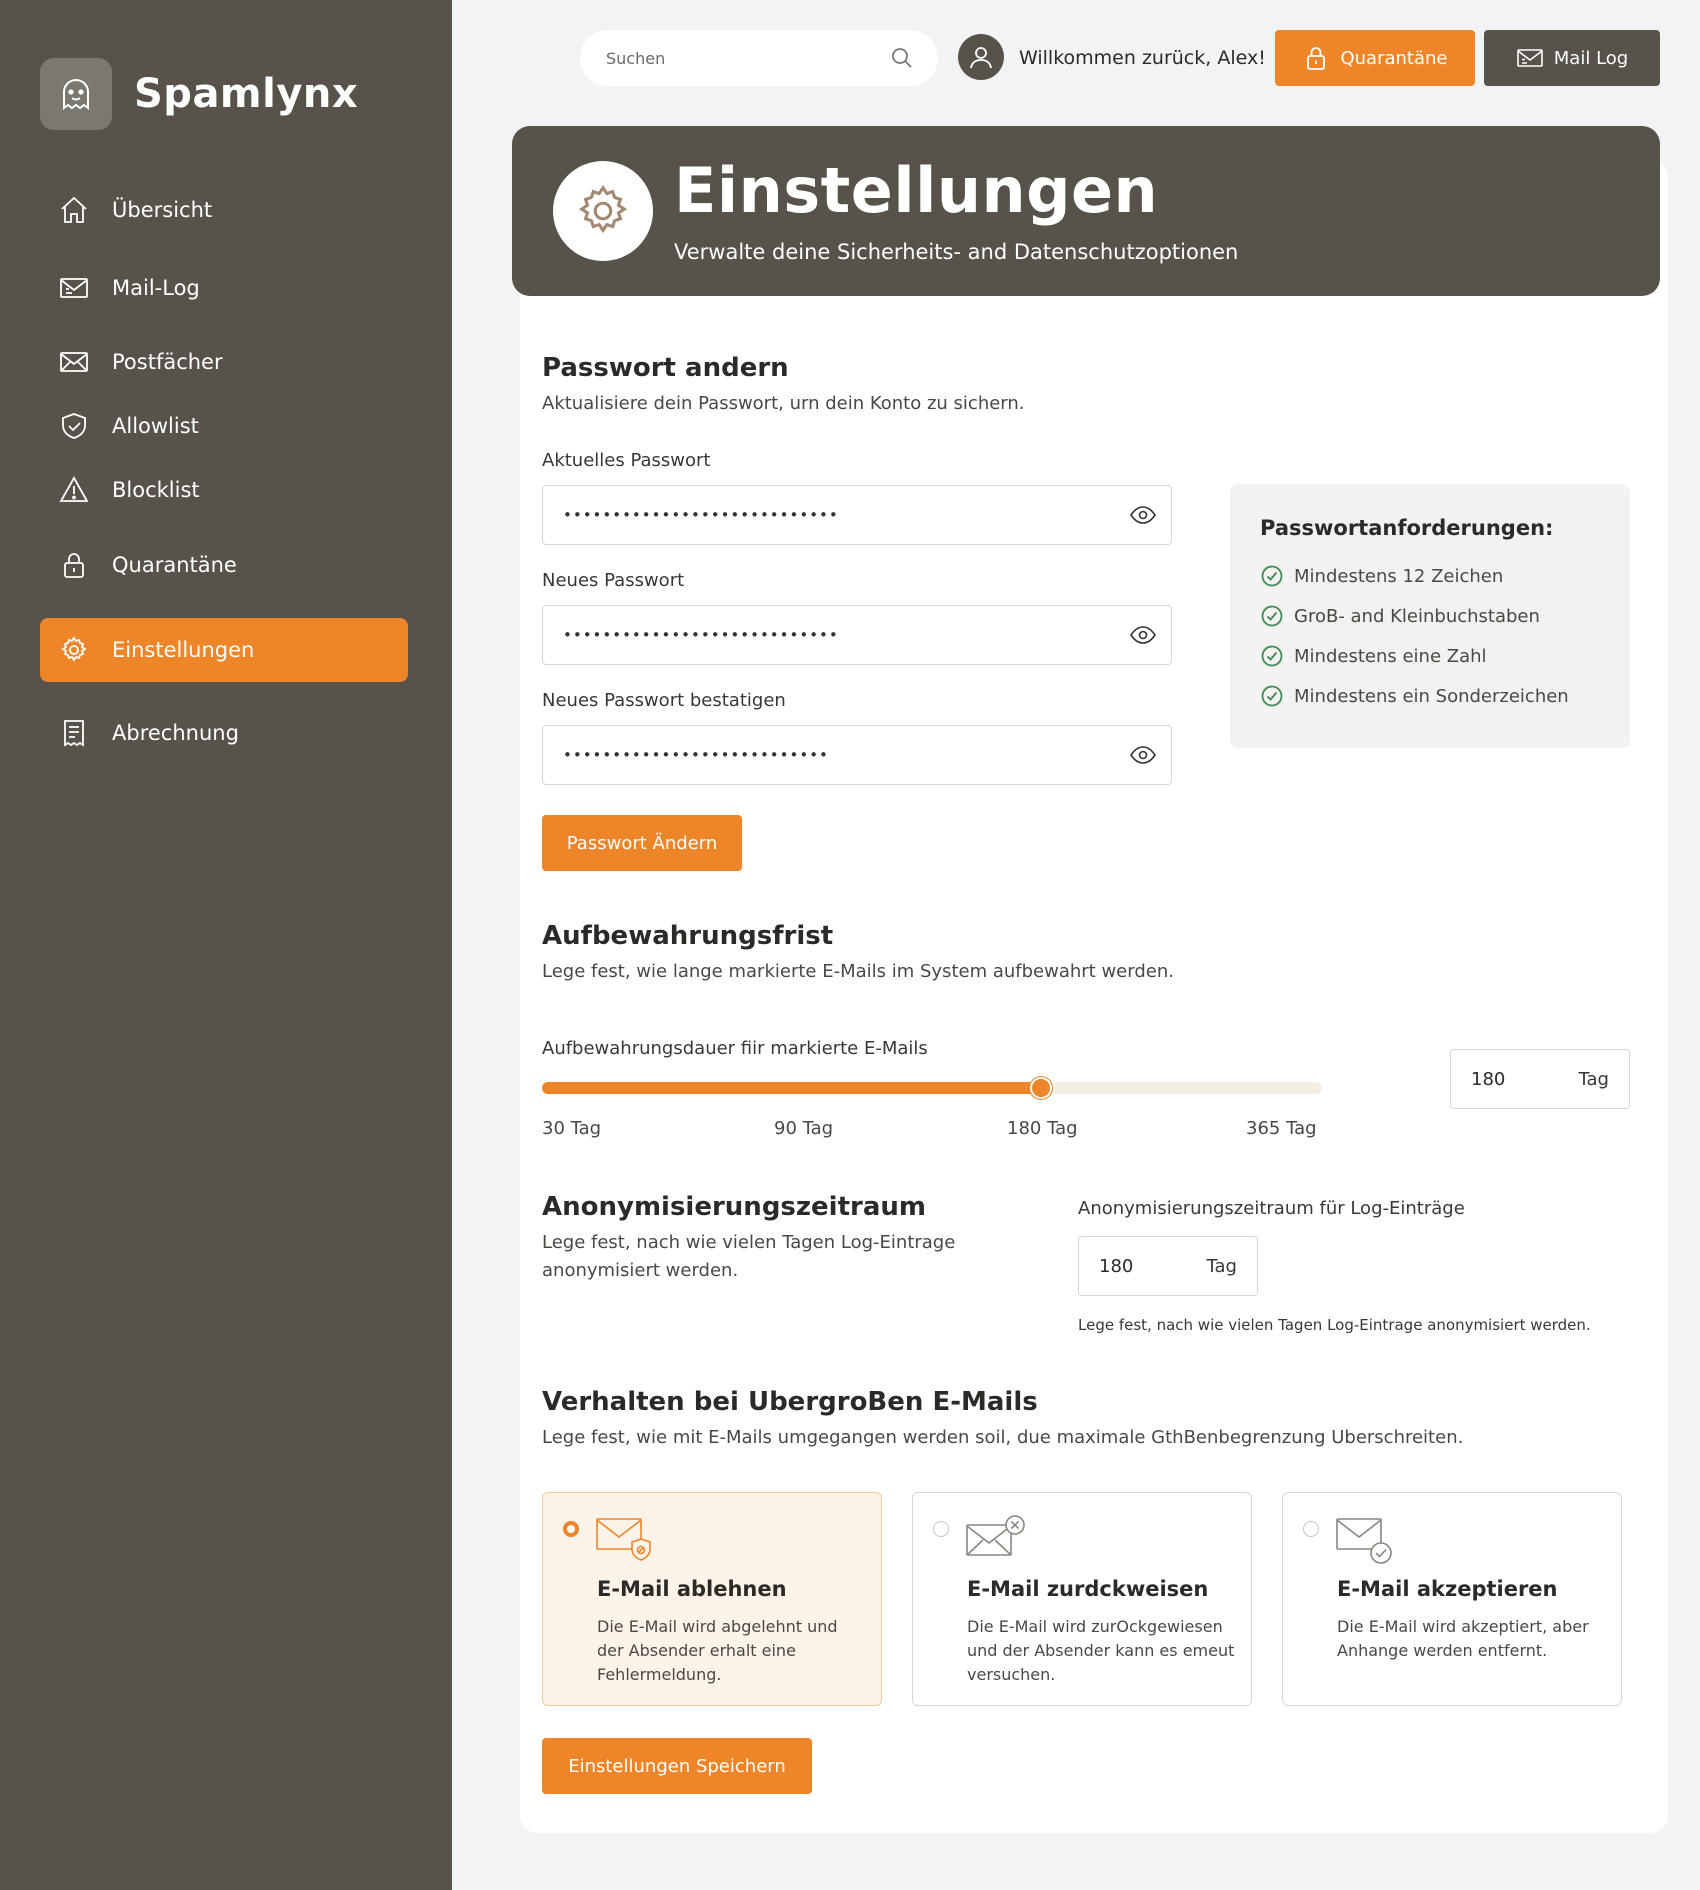 Image resolution: width=1700 pixels, height=1890 pixels. I want to click on sidebar-item-label: Übersicht, so click(162, 210).